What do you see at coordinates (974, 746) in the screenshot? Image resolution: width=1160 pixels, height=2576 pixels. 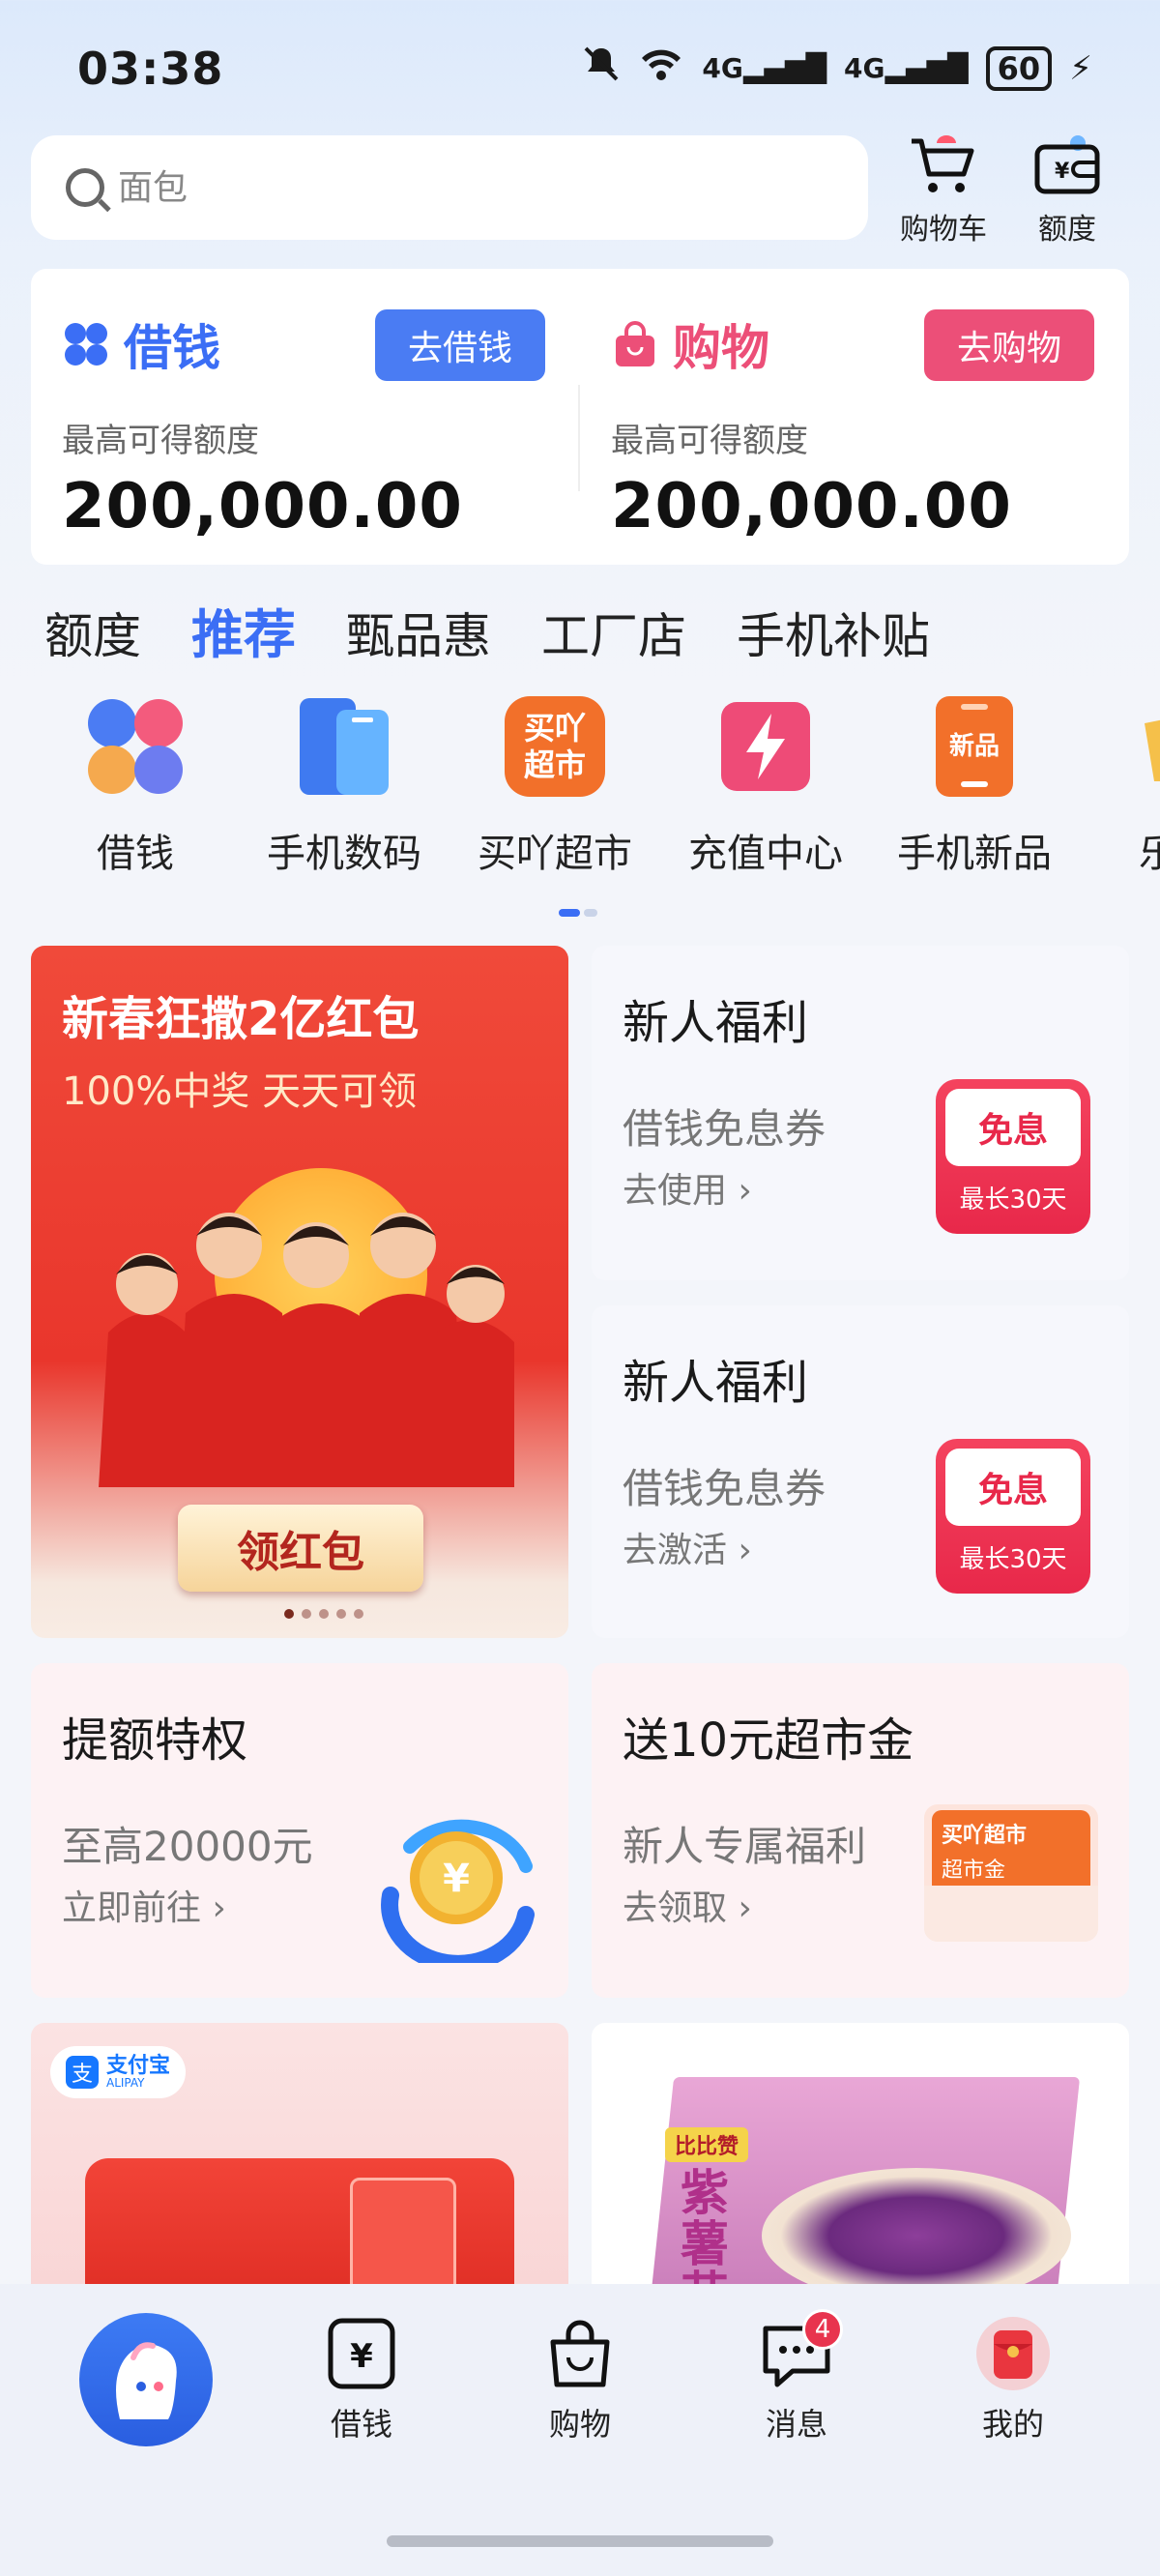 I see `new-phone-icon: 新品` at bounding box center [974, 746].